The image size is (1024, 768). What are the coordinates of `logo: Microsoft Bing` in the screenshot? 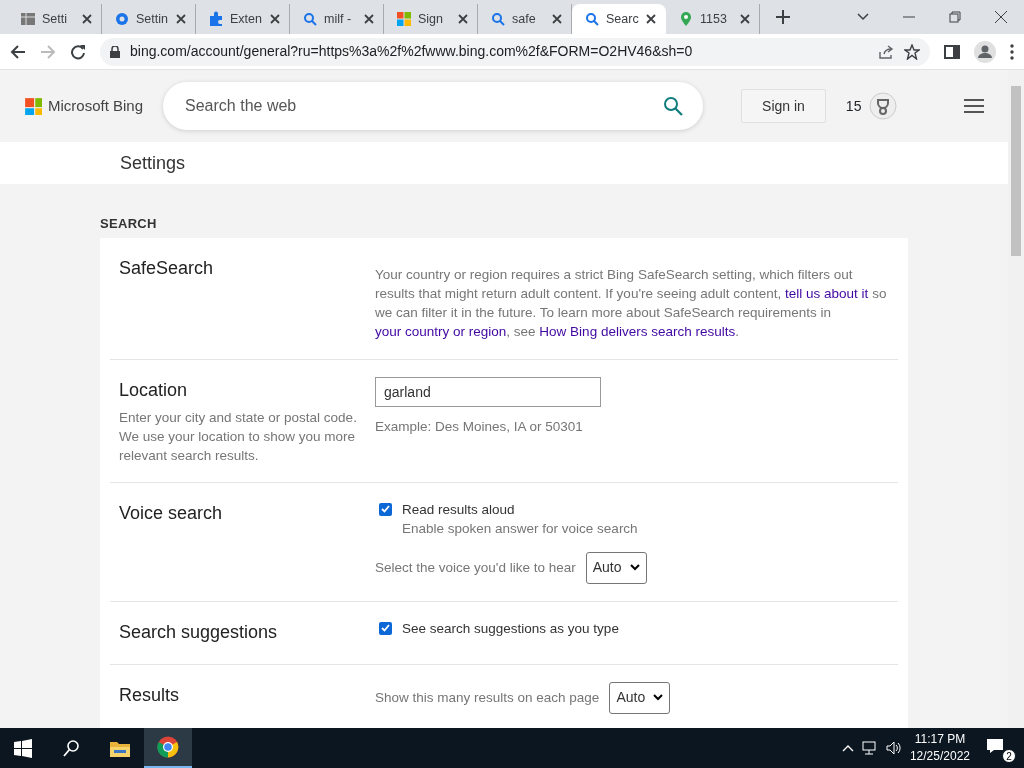 It's located at (84, 106).